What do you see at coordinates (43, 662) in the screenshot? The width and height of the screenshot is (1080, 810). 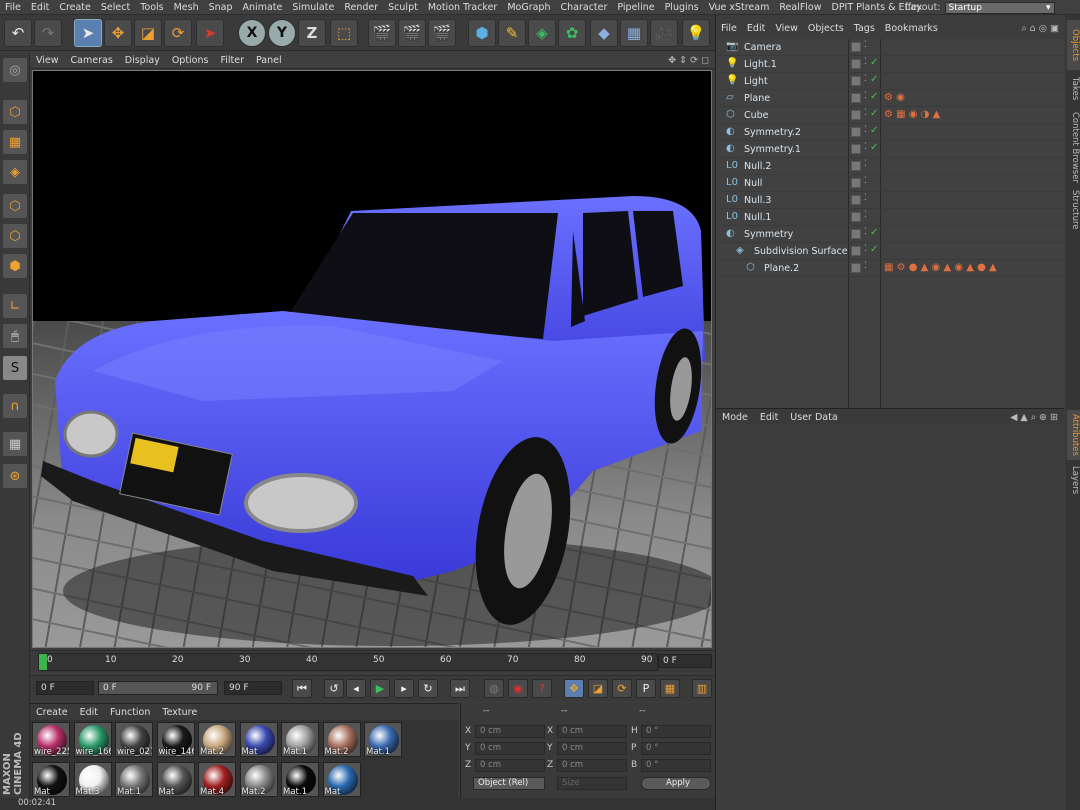 I see `timeline-playhead` at bounding box center [43, 662].